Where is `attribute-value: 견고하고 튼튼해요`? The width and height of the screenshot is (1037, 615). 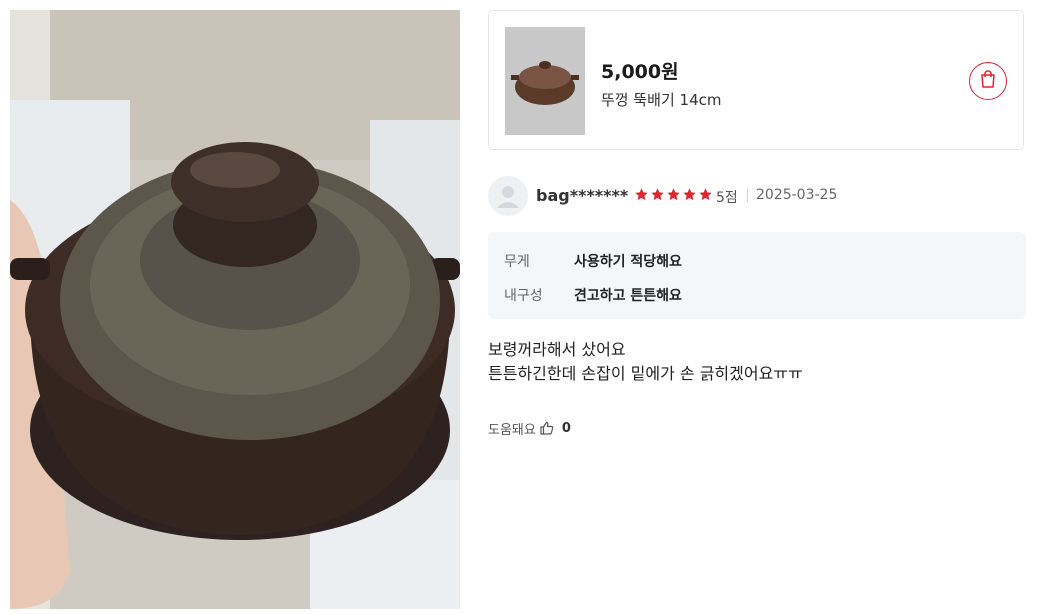 attribute-value: 견고하고 튼튼해요 is located at coordinates (628, 296).